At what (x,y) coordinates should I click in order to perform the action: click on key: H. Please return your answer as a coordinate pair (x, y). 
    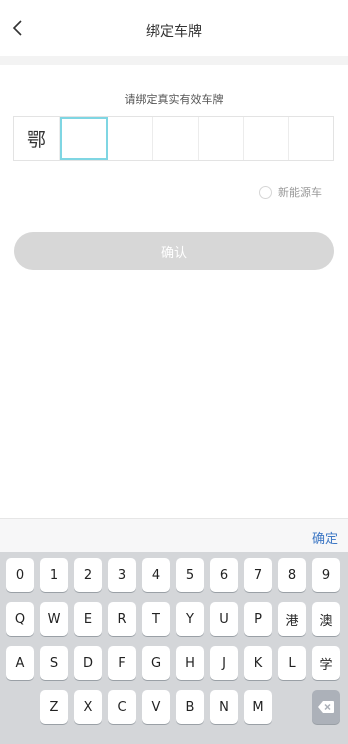
    Looking at the image, I should click on (190, 663).